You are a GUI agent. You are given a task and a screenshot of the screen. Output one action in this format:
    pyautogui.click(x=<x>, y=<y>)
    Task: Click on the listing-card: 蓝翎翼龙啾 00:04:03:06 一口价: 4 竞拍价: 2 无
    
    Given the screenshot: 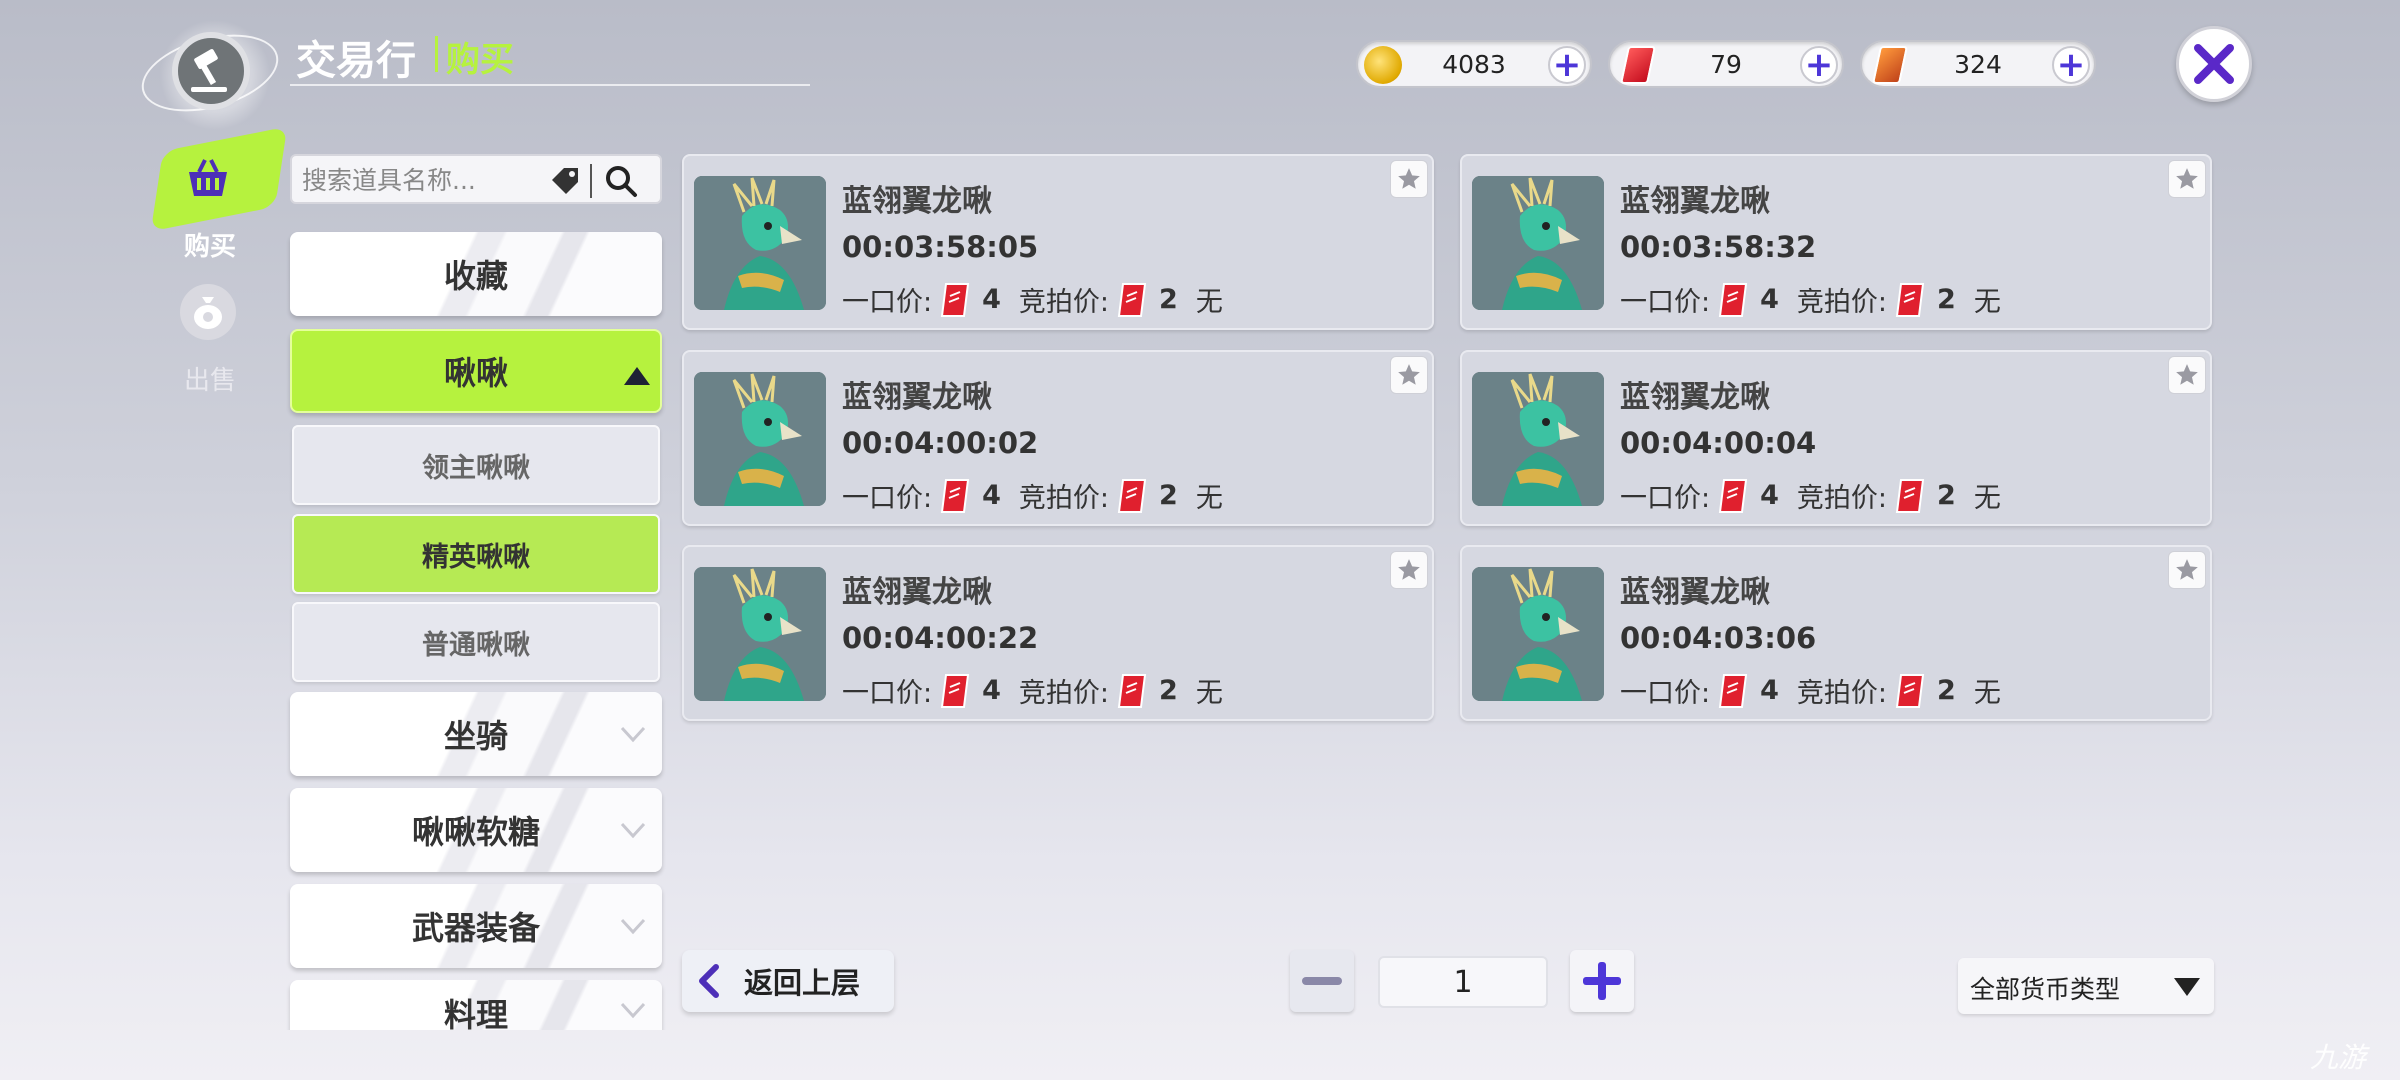 What is the action you would take?
    pyautogui.click(x=1836, y=633)
    